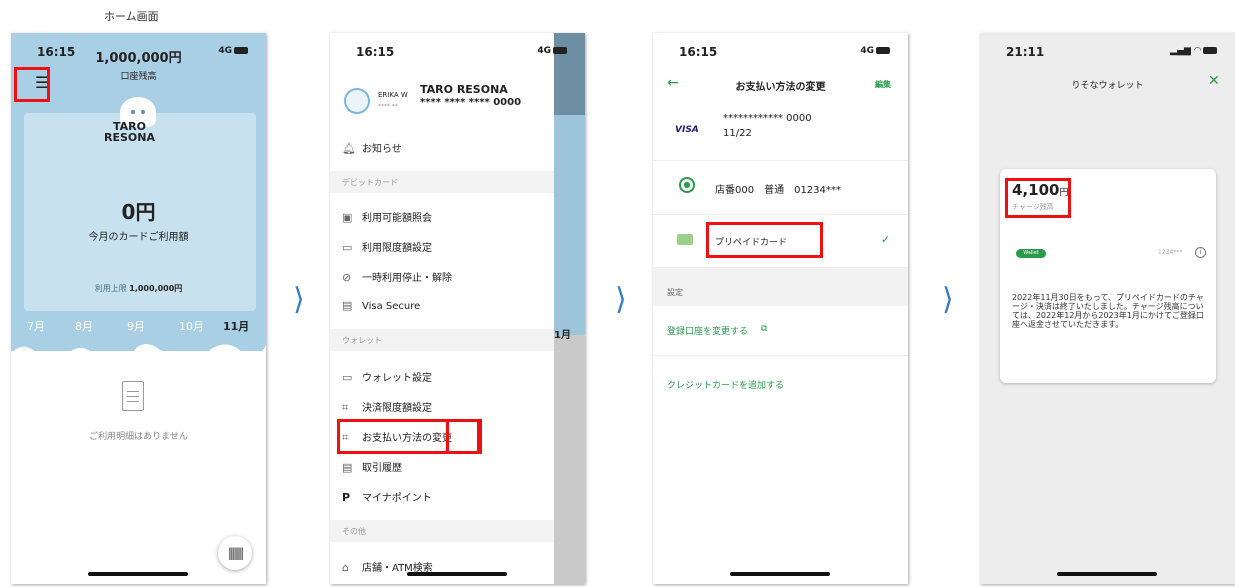 This screenshot has height=587, width=1235. Describe the element at coordinates (347, 305) in the screenshot. I see `shield-card-icon: ▤` at that location.